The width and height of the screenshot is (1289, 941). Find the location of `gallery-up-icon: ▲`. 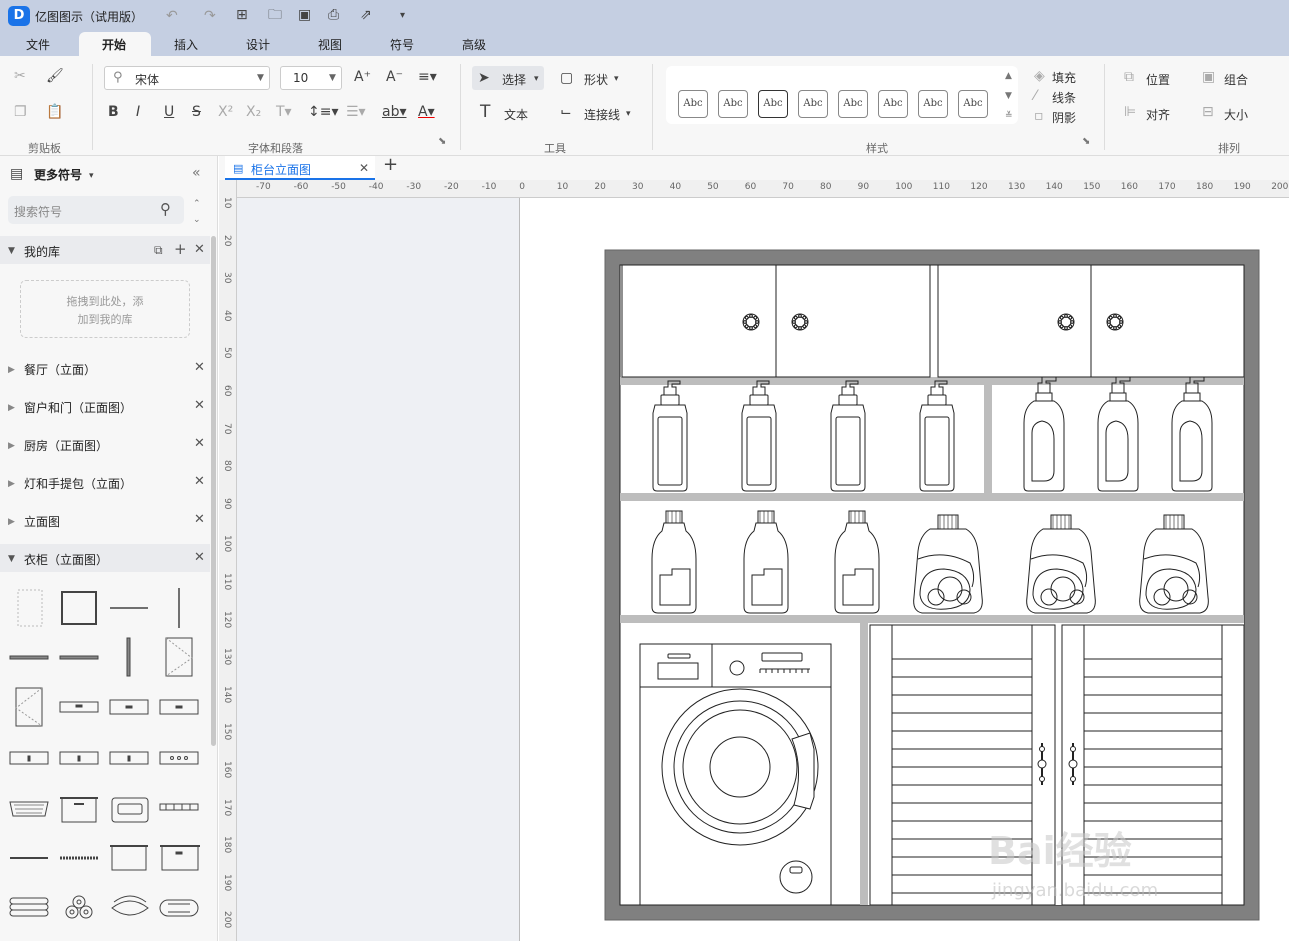

gallery-up-icon: ▲ is located at coordinates (1008, 76).